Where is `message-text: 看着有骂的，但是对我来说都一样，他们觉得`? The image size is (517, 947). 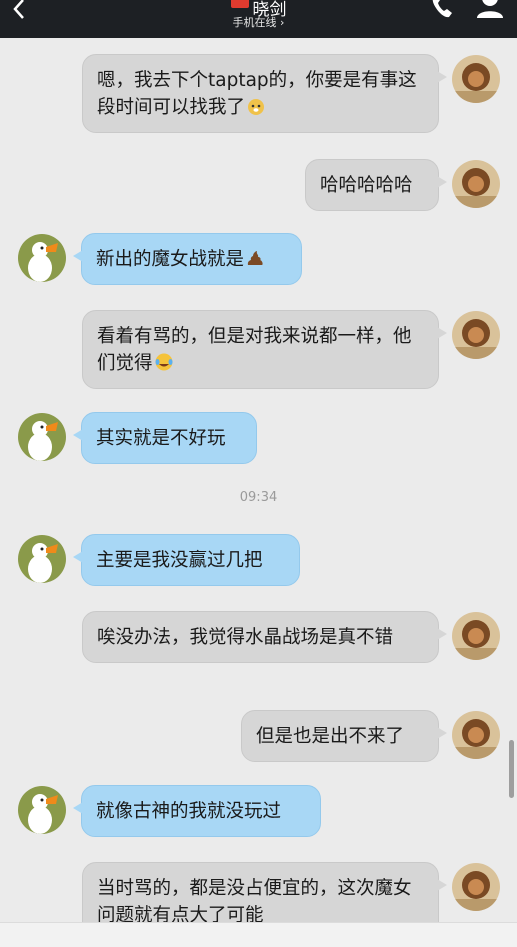
message-text: 看着有骂的，但是对我来说都一样，他们觉得 is located at coordinates (254, 350).